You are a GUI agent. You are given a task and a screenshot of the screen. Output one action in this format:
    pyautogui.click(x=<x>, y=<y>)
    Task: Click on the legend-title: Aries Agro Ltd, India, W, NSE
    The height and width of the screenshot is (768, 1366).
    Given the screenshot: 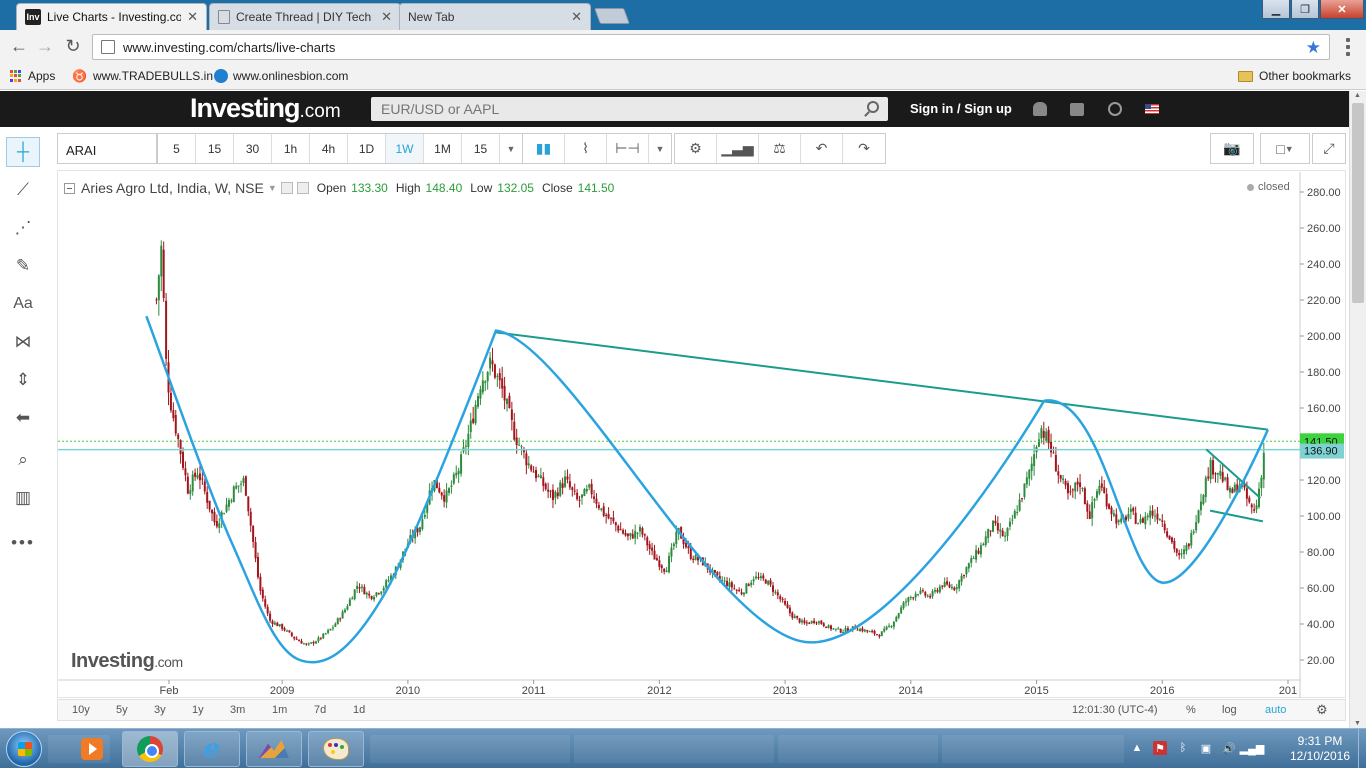 What is the action you would take?
    pyautogui.click(x=172, y=188)
    